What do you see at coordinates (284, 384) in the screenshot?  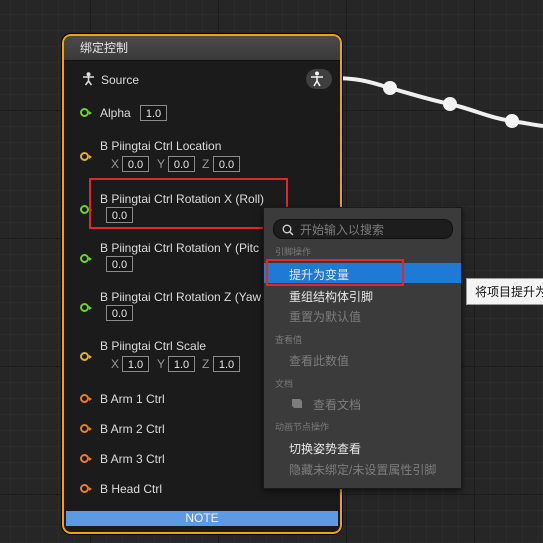 I see `menu-section-docs: 文档` at bounding box center [284, 384].